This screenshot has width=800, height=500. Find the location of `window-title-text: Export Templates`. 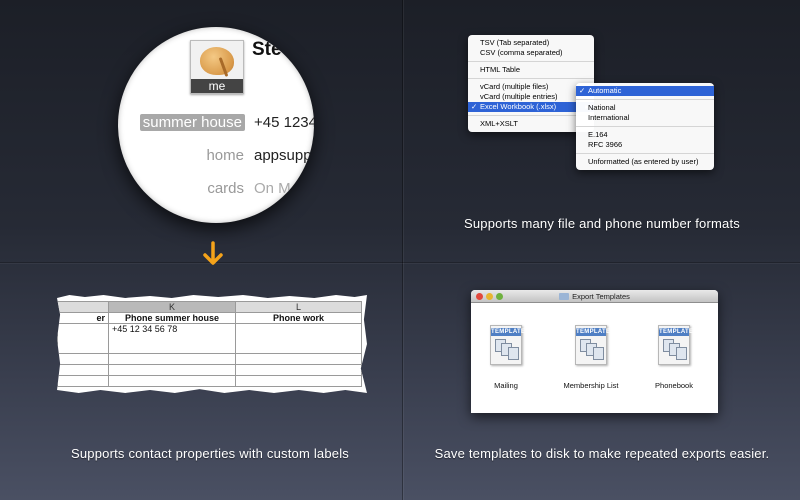

window-title-text: Export Templates is located at coordinates (601, 296).